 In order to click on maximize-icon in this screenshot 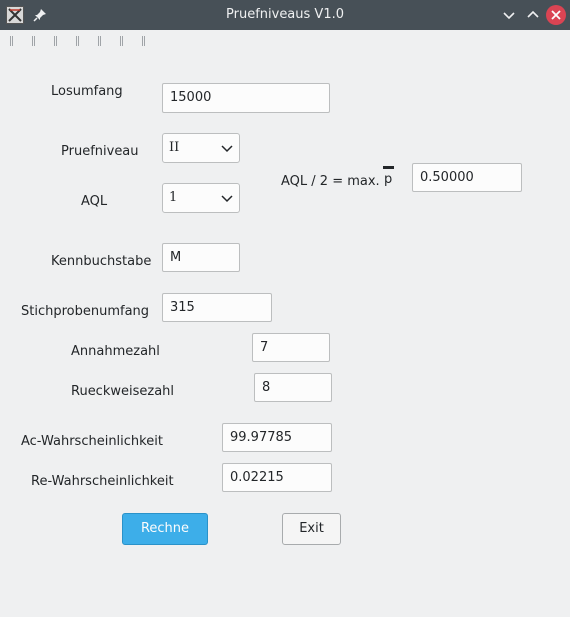, I will do `click(533, 15)`.